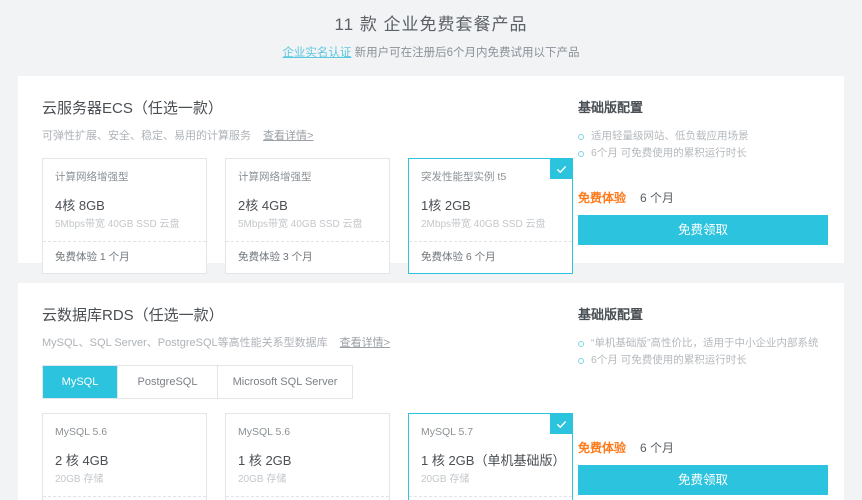 Image resolution: width=862 pixels, height=500 pixels. What do you see at coordinates (431, 24) in the screenshot?
I see `page-title: 11 款 企业免费套餐产品` at bounding box center [431, 24].